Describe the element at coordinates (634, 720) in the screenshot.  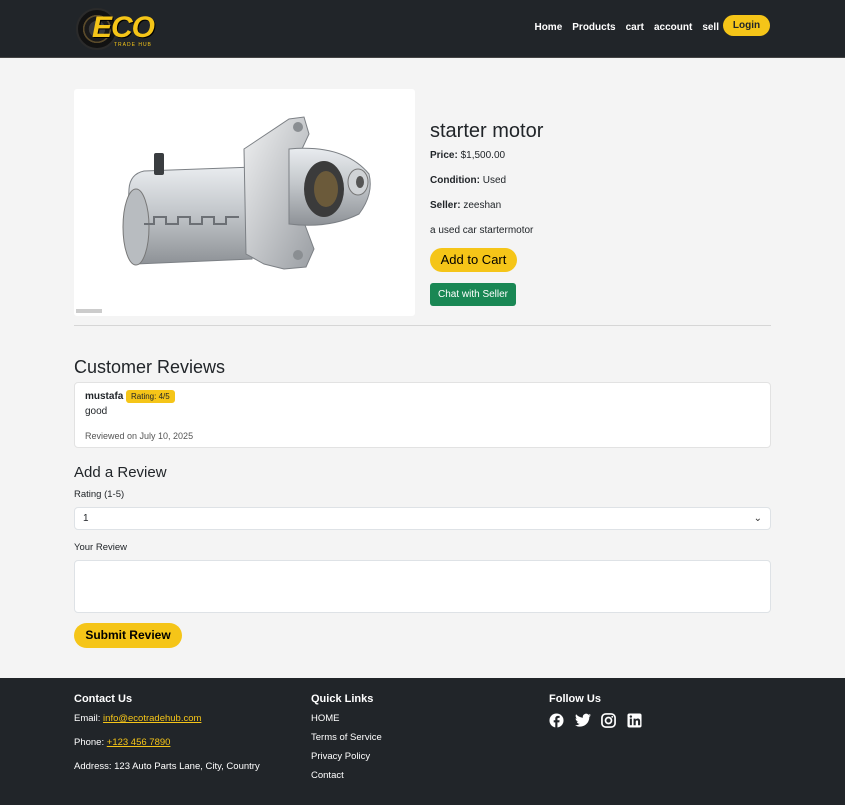
I see `linkedin-icon` at that location.